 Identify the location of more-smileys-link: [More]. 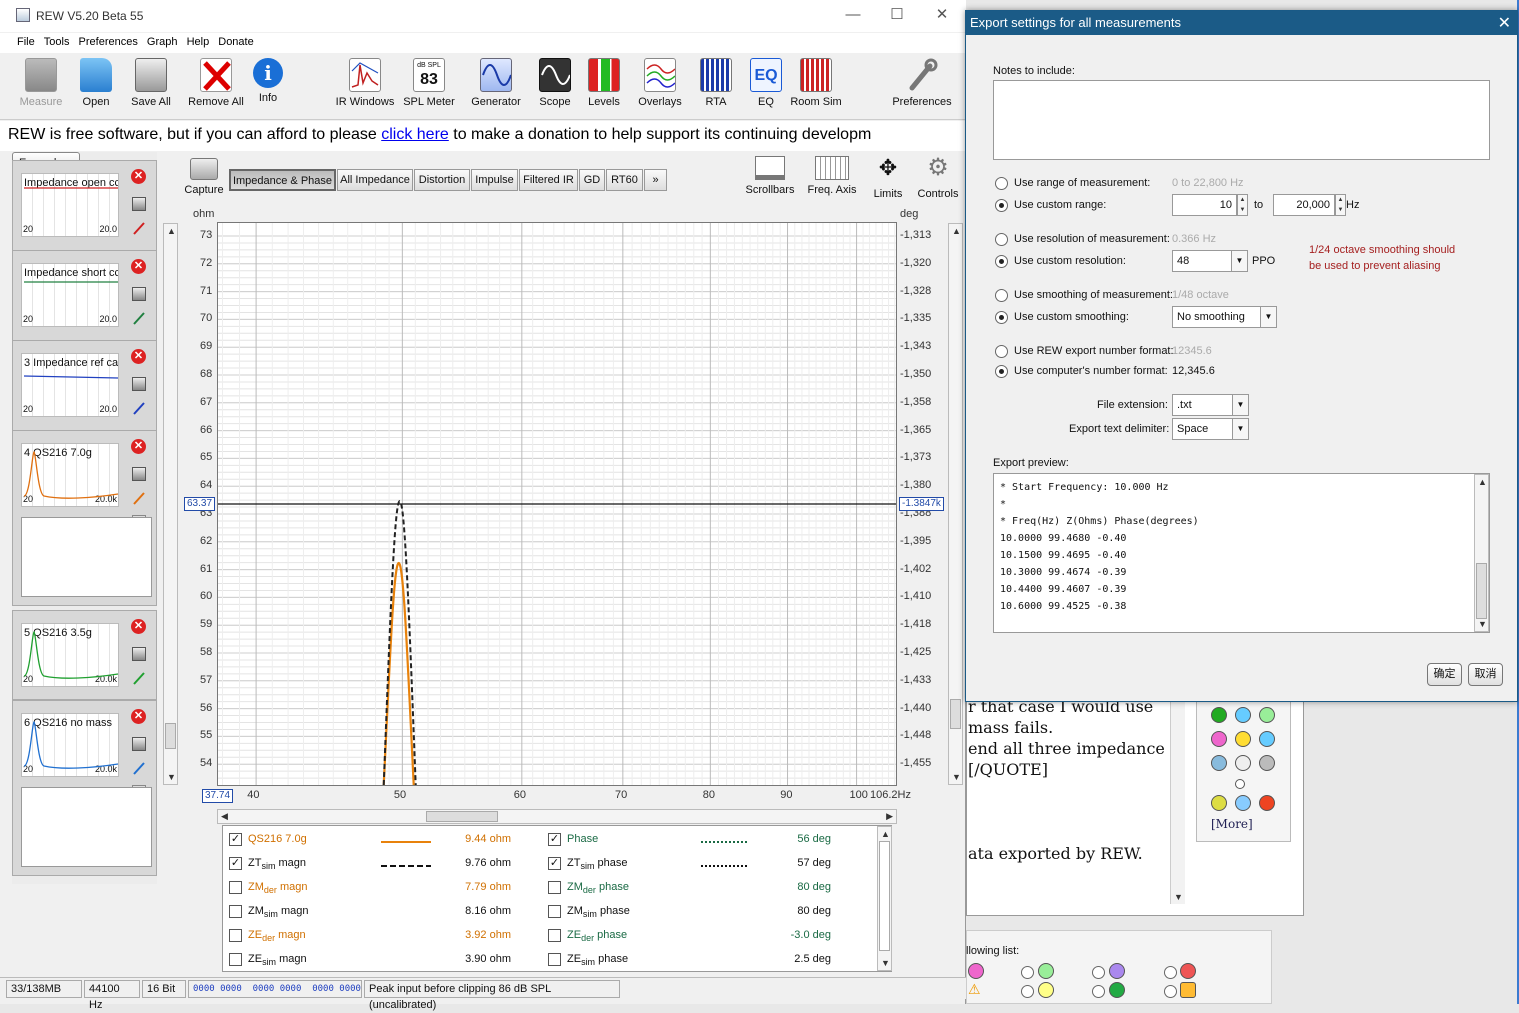
(1232, 824).